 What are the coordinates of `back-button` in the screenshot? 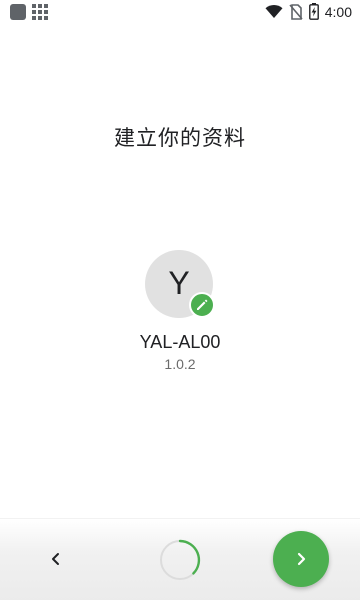 It's located at (56, 559).